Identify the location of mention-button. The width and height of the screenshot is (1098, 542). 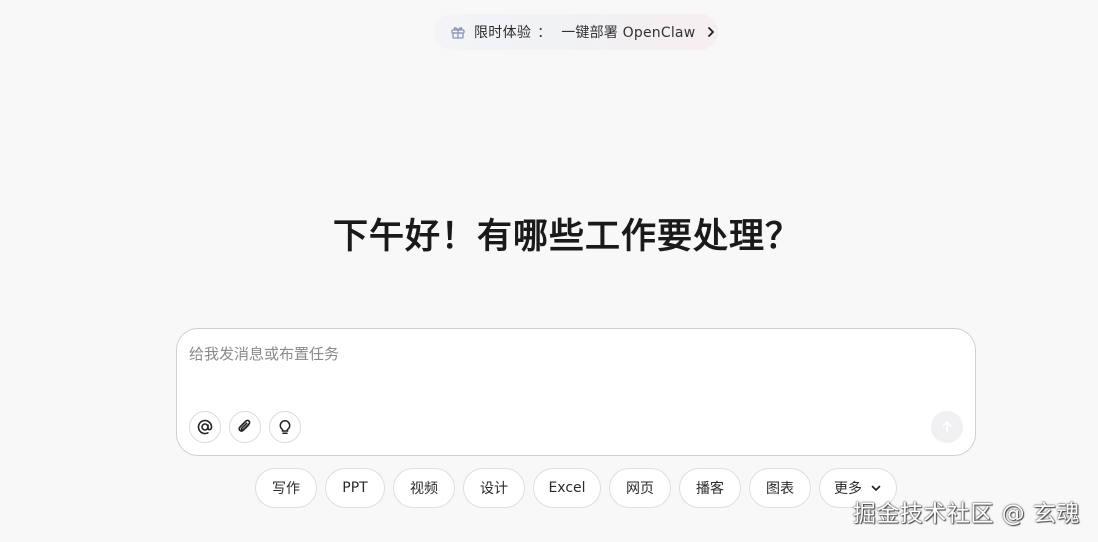
(205, 427).